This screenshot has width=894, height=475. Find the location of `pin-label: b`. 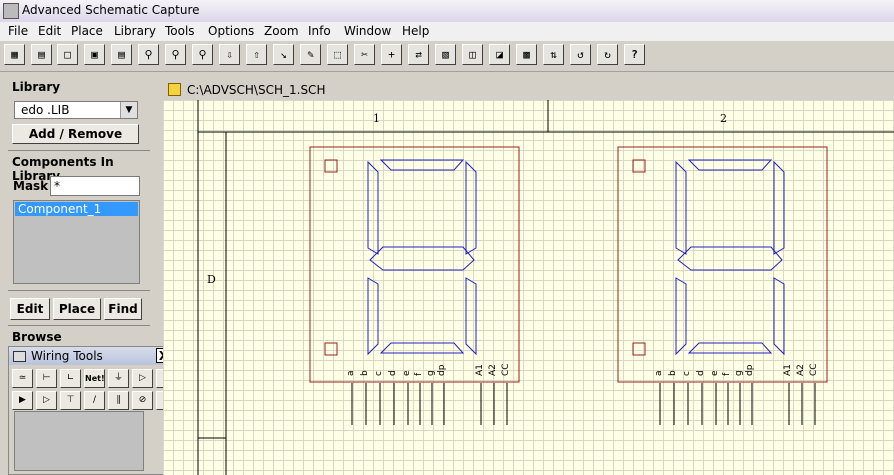

pin-label: b is located at coordinates (365, 373).